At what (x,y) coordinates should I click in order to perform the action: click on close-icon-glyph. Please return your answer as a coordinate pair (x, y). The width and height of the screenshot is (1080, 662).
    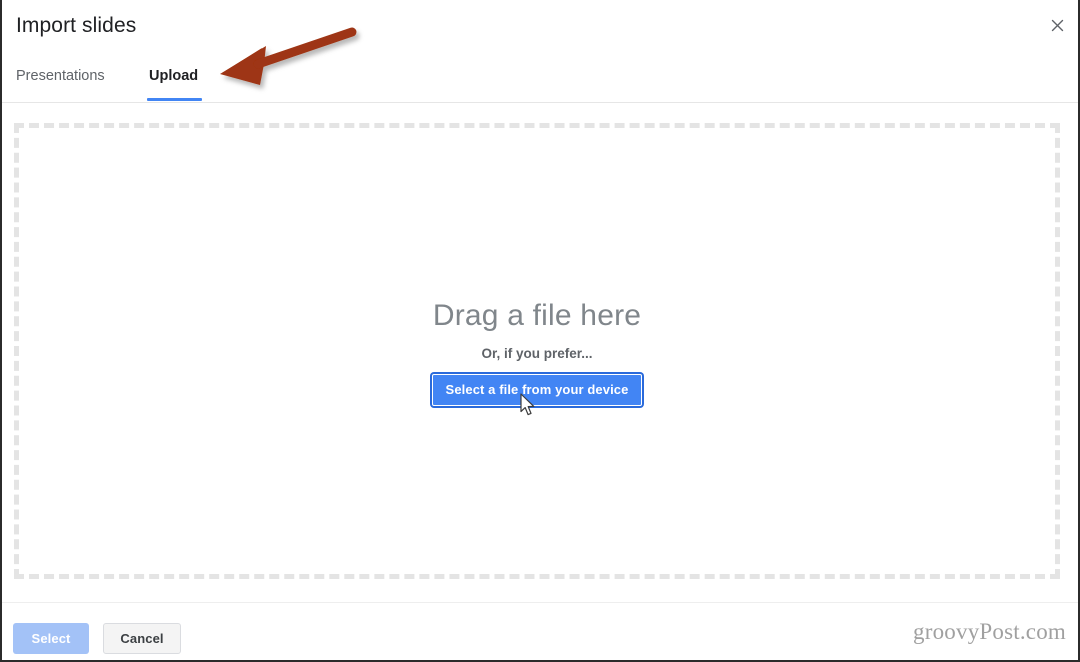
    Looking at the image, I should click on (1057, 25).